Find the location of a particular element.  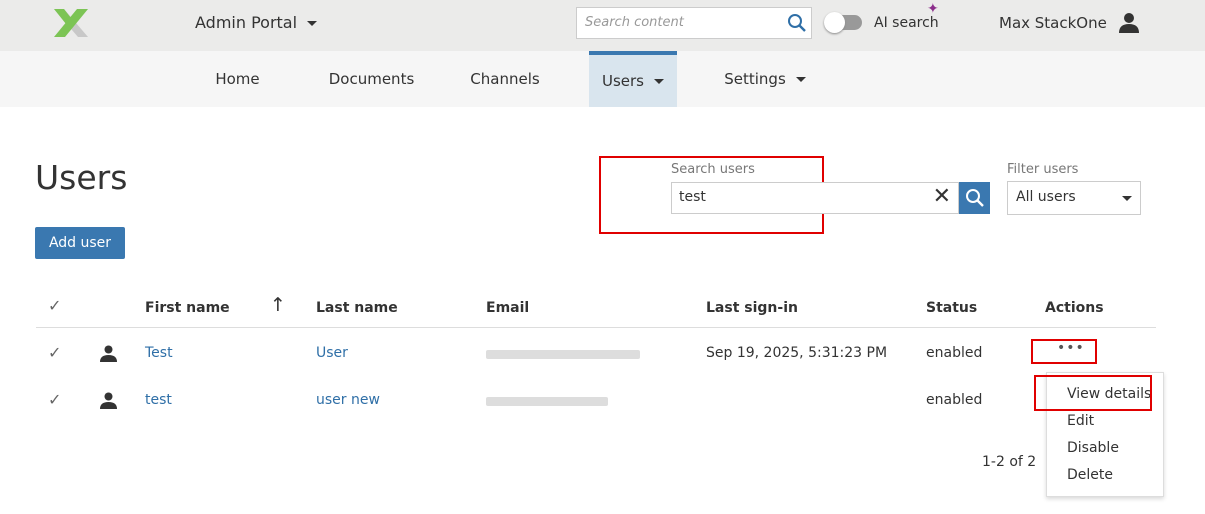

user-name: Max StackOne is located at coordinates (1053, 23).